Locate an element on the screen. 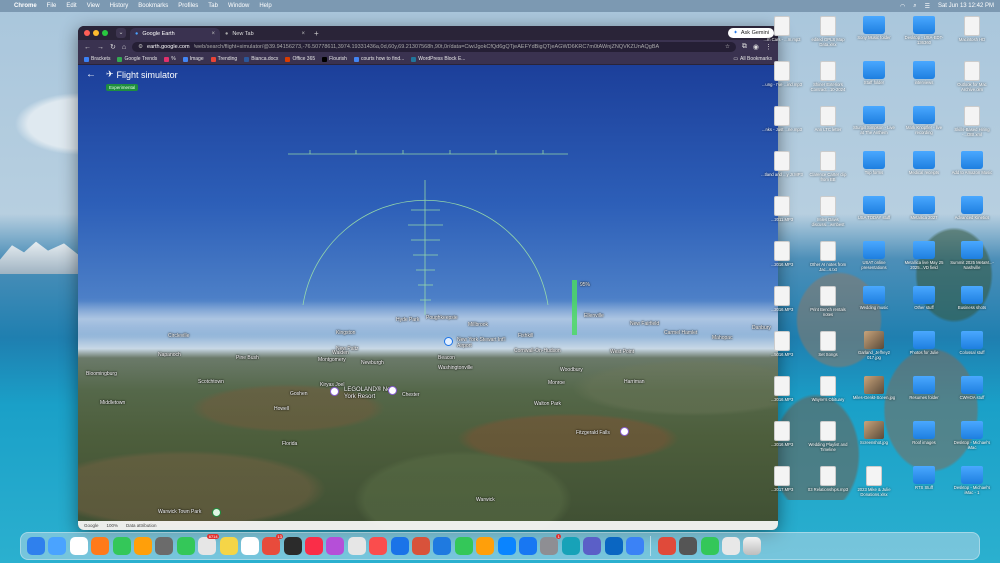 This screenshot has height=563, width=1000. desktop-icon-doc: Wedding Playlist and Timeline is located at coordinates (828, 437).